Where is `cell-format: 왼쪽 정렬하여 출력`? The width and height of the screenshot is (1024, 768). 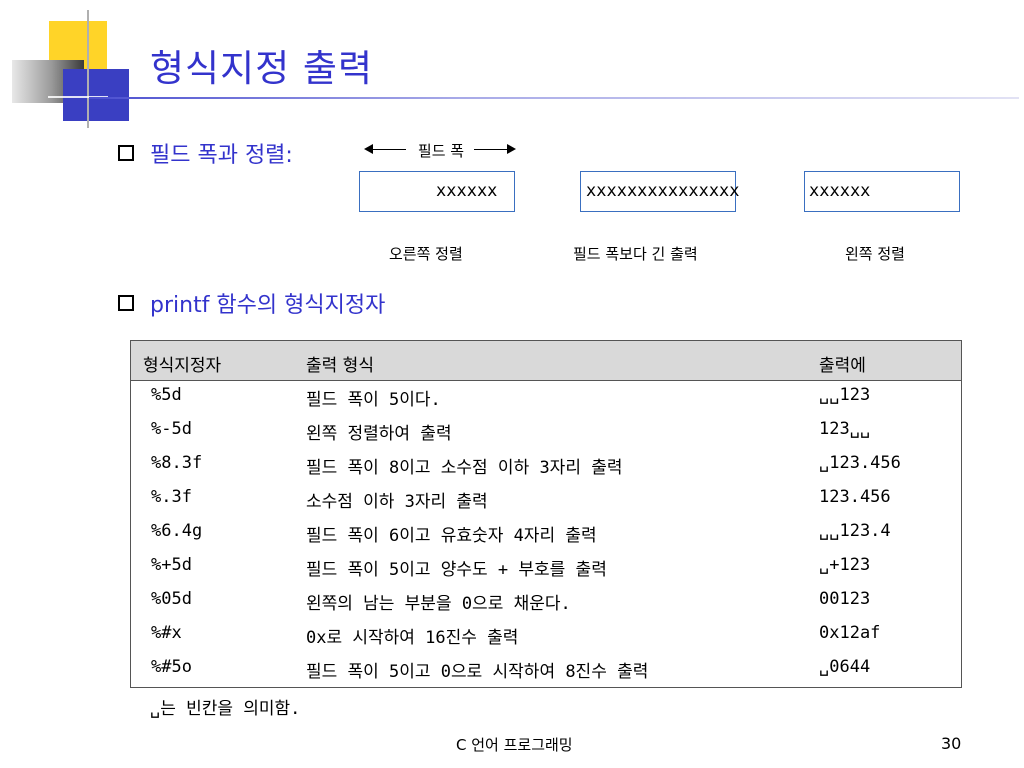
cell-format: 왼쪽 정렬하여 출력 is located at coordinates (379, 434).